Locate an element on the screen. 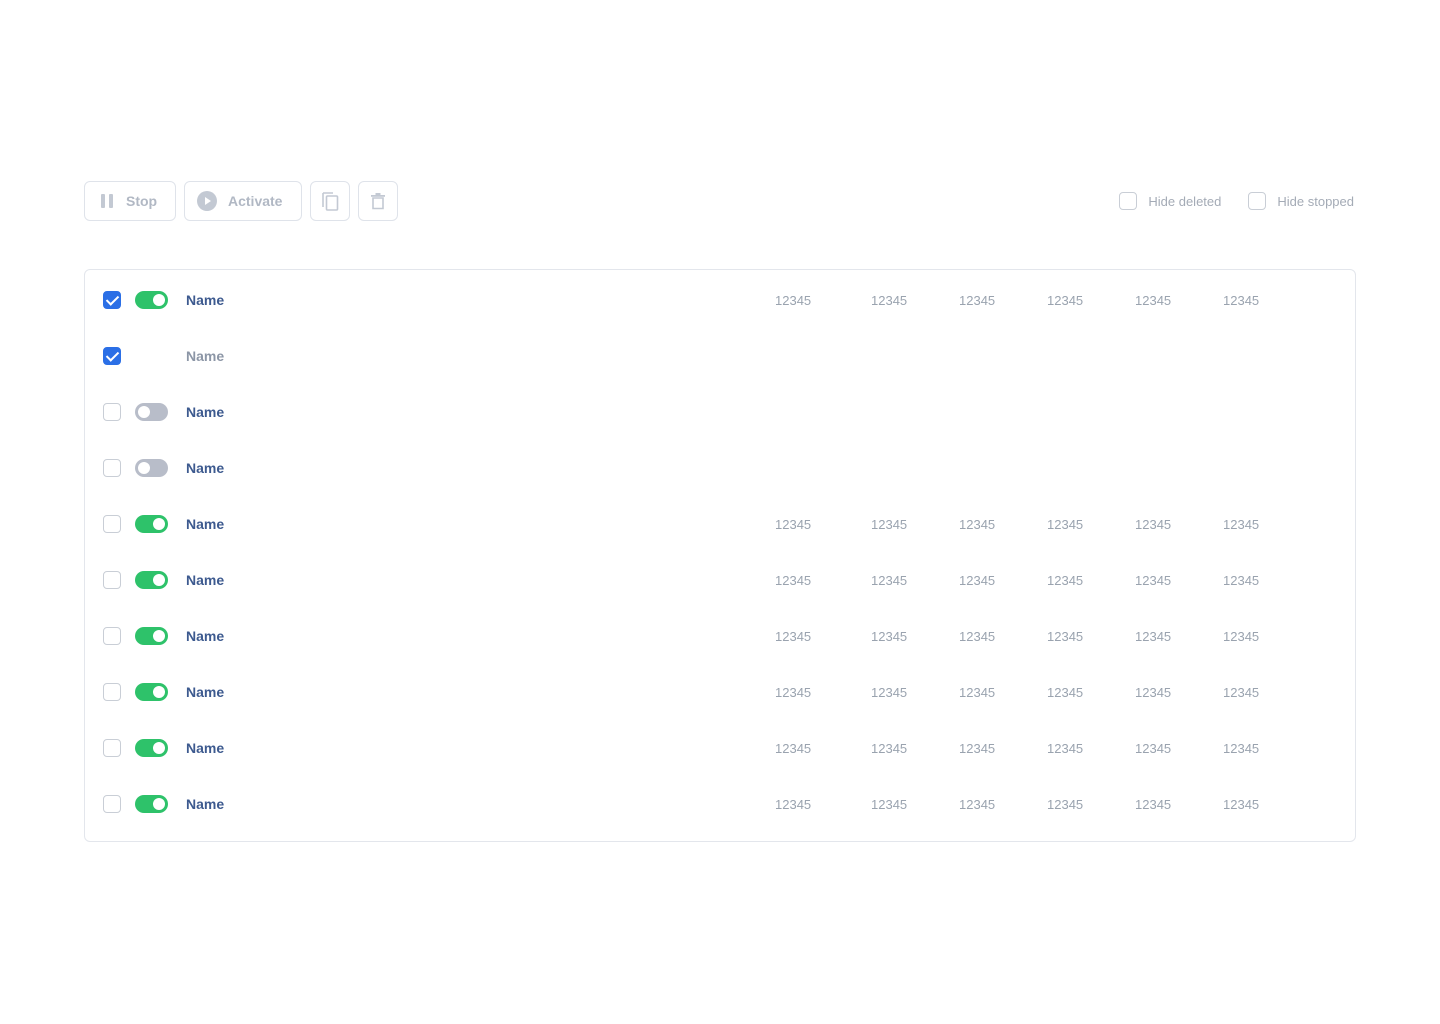 This screenshot has height=1024, width=1440. action-buttons: Stop Activate is located at coordinates (241, 201).